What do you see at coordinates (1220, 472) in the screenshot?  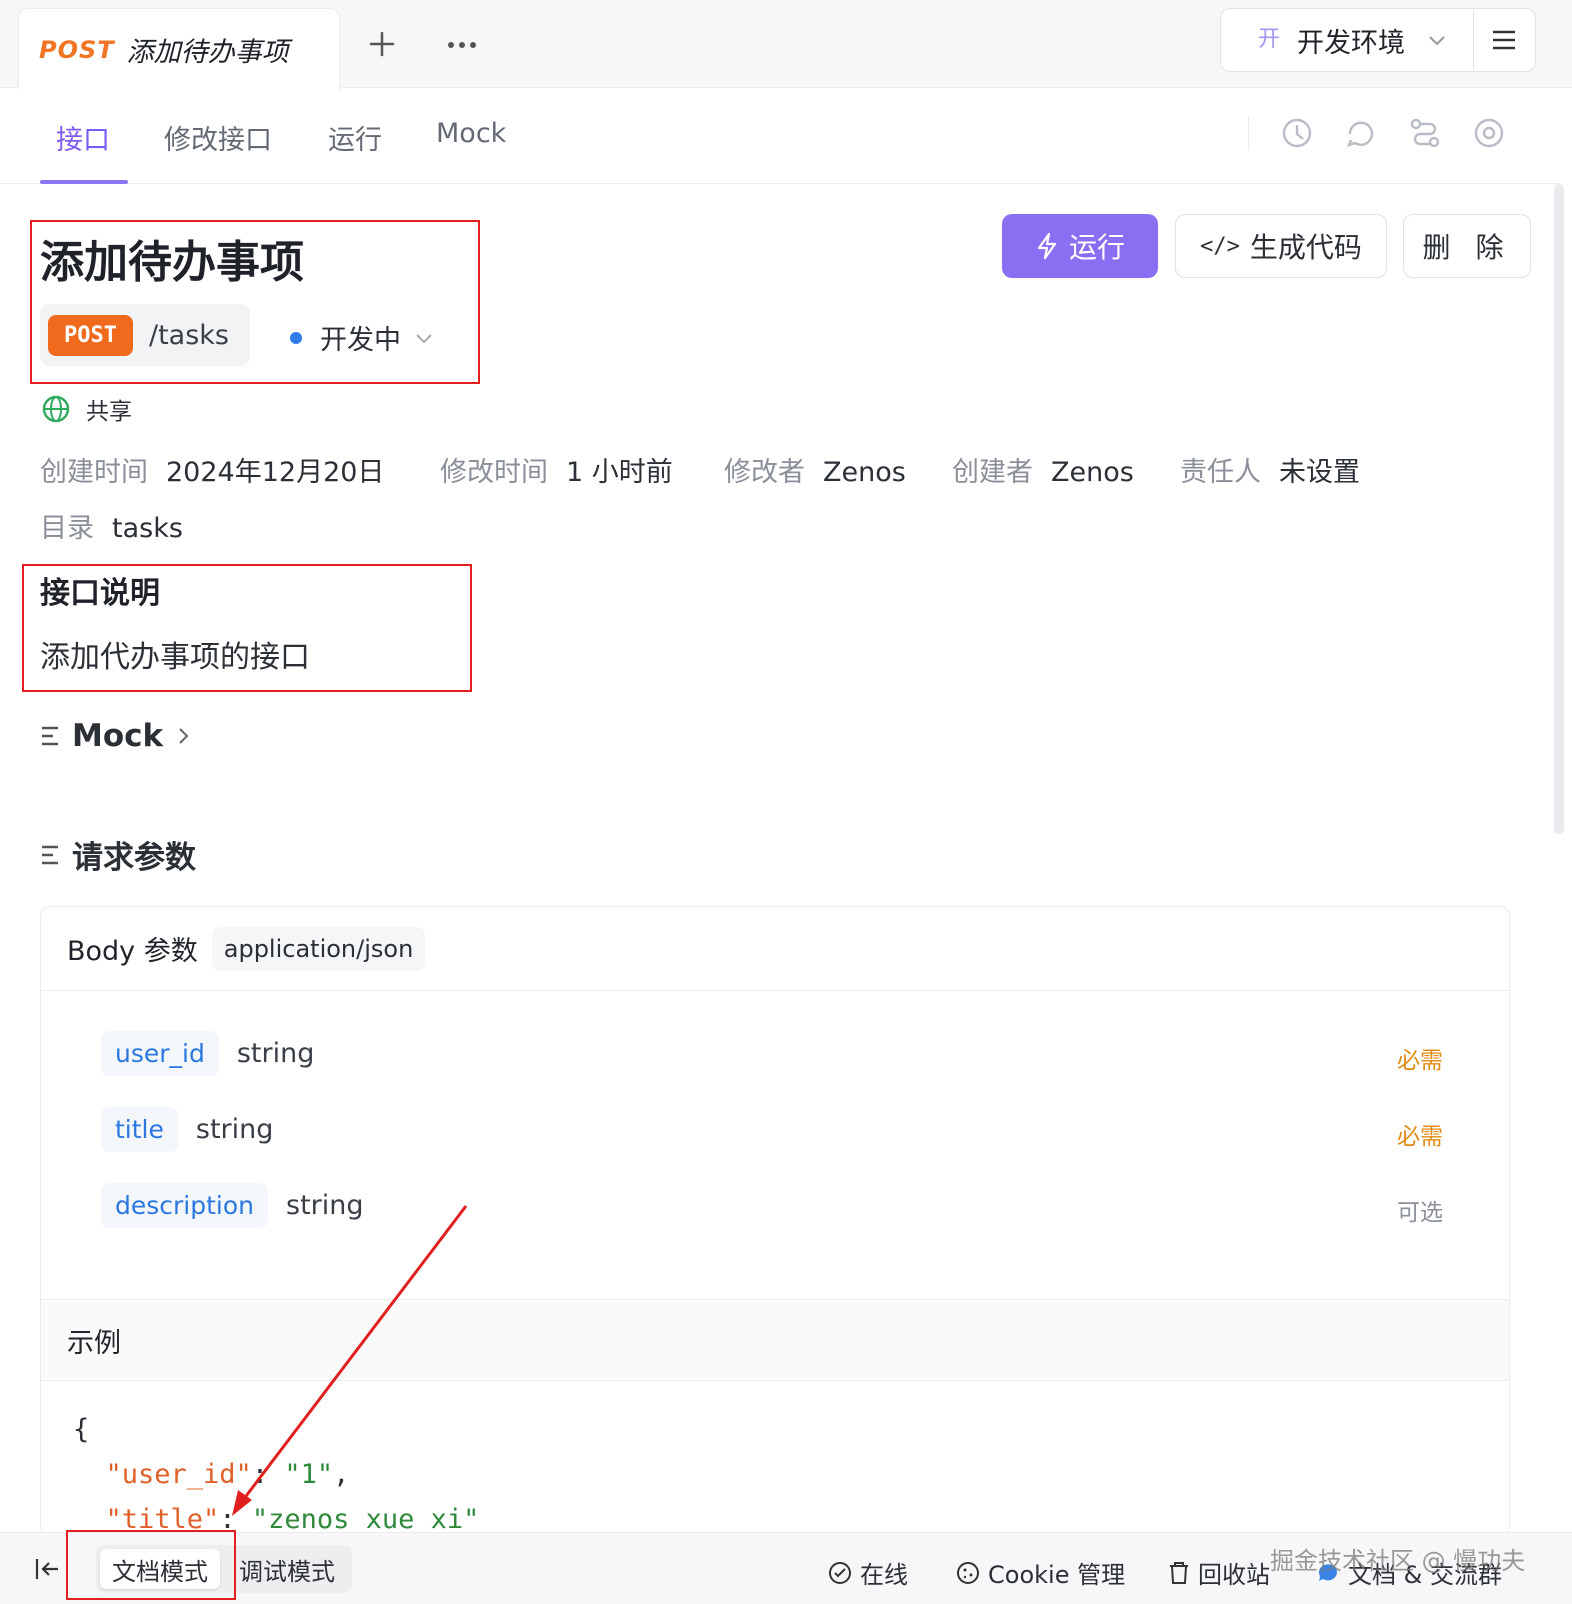 I see `meta-key: 责任人` at bounding box center [1220, 472].